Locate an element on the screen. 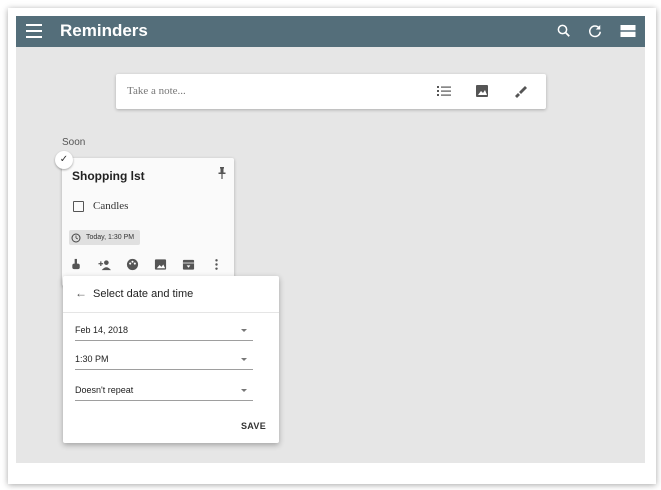  app-bar: Reminders is located at coordinates (330, 31).